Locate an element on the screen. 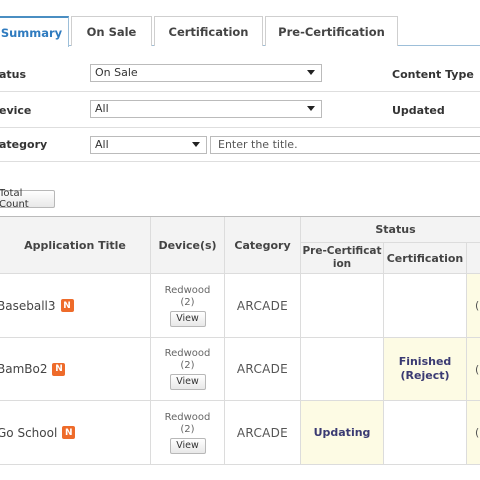 The height and width of the screenshot is (480, 480). header-label: Pre-Certification is located at coordinates (342, 257).